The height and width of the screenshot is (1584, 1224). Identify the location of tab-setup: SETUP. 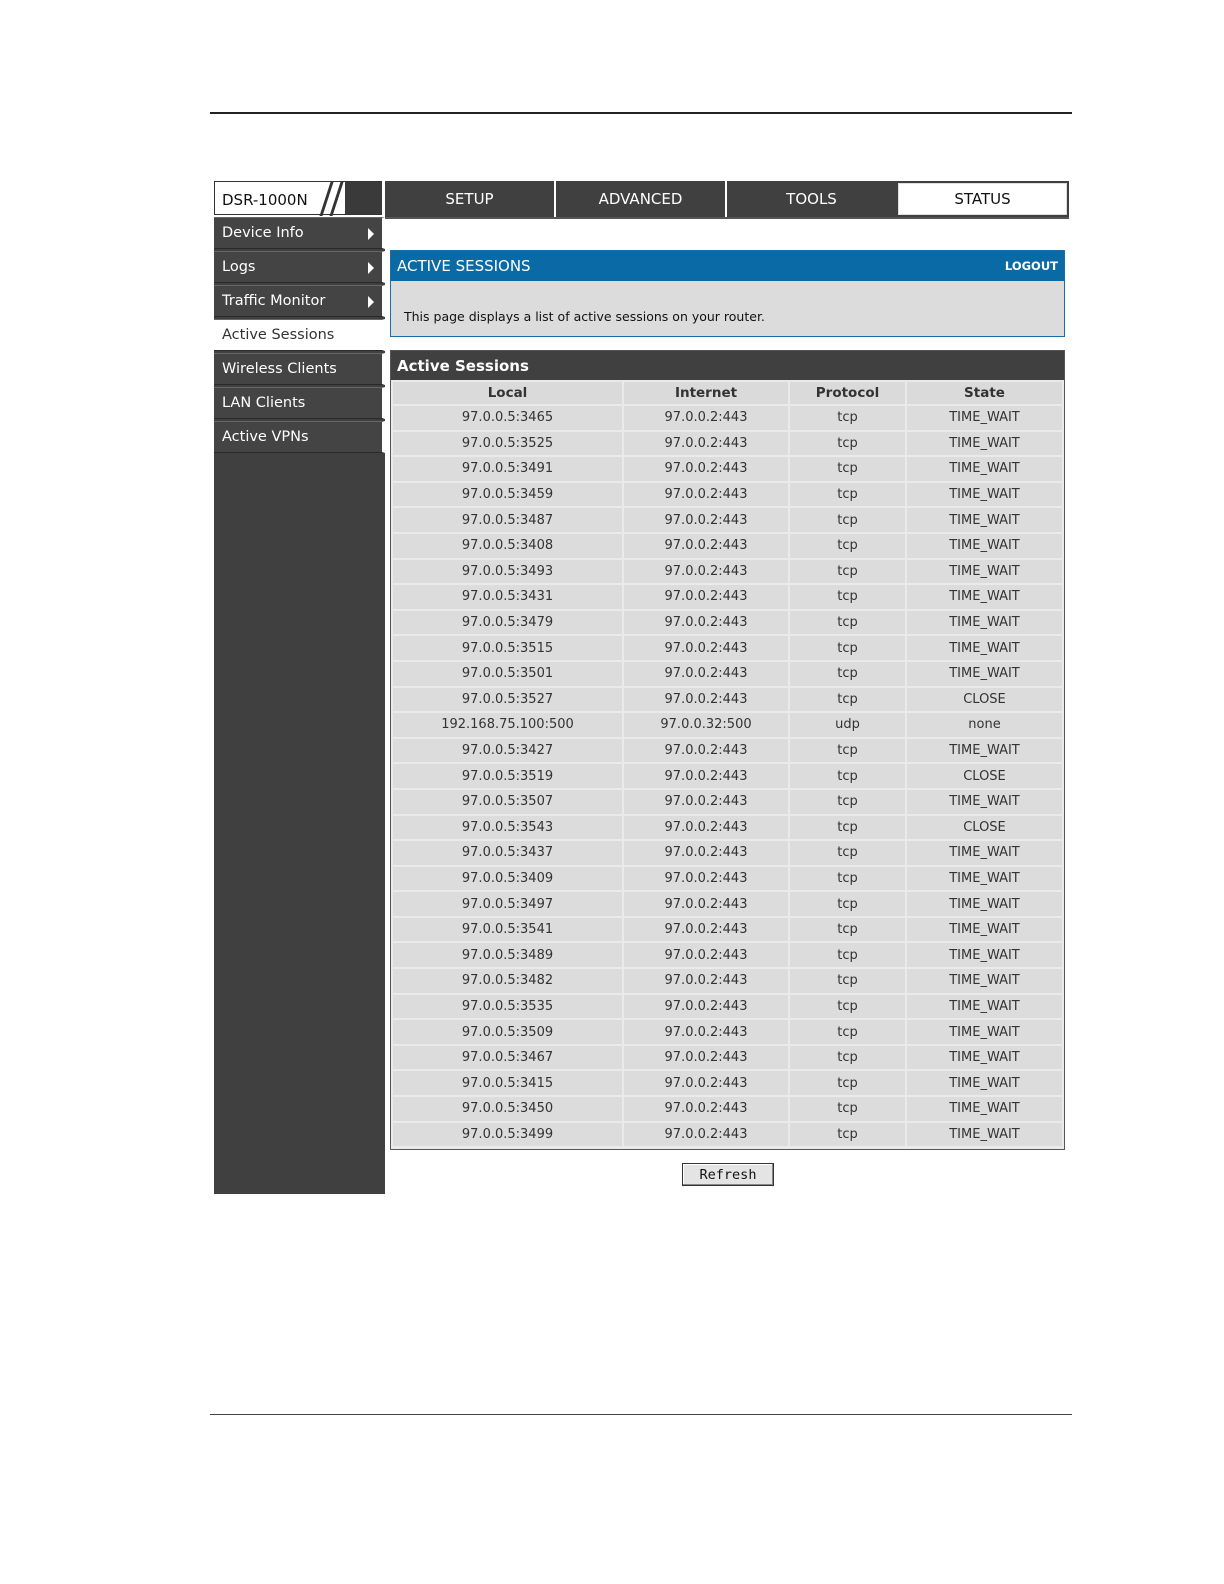
(468, 199).